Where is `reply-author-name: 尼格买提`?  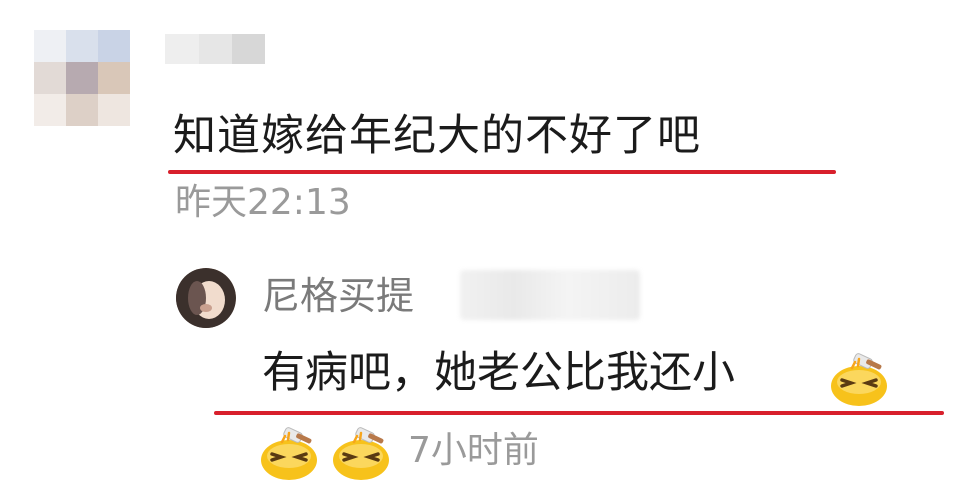
reply-author-name: 尼格买提 is located at coordinates (338, 296).